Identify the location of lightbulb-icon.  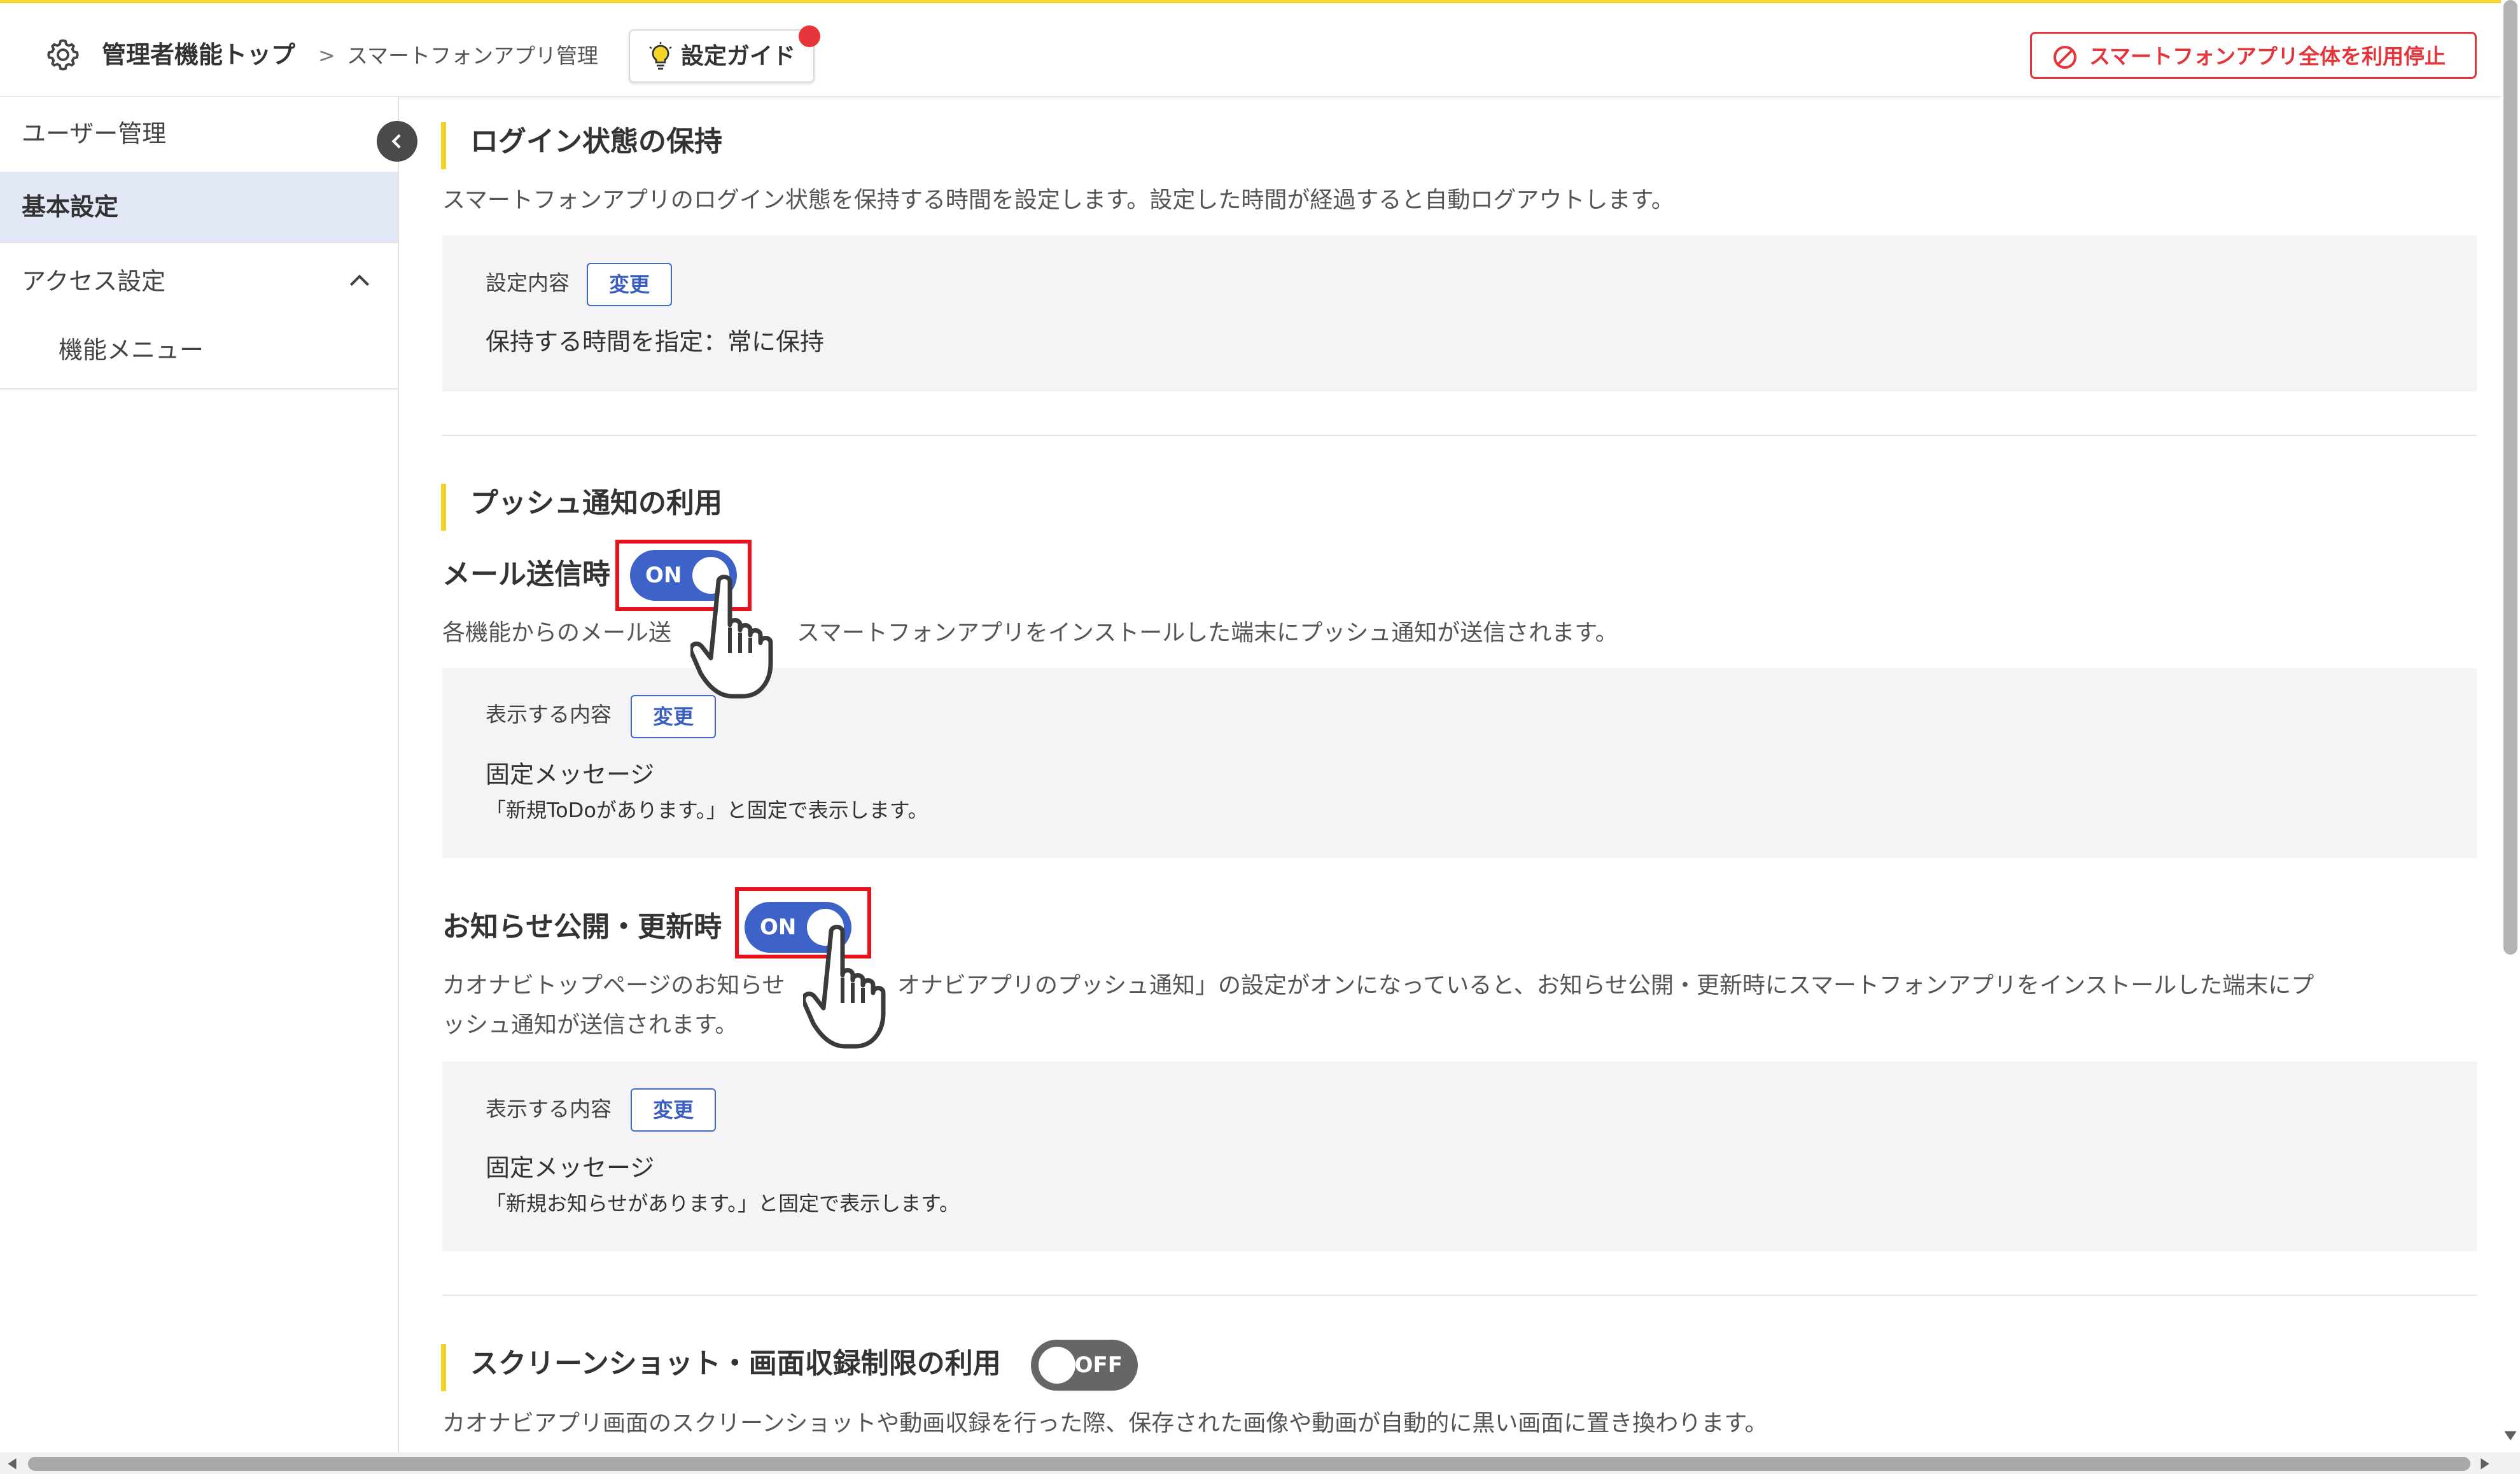
(660, 56).